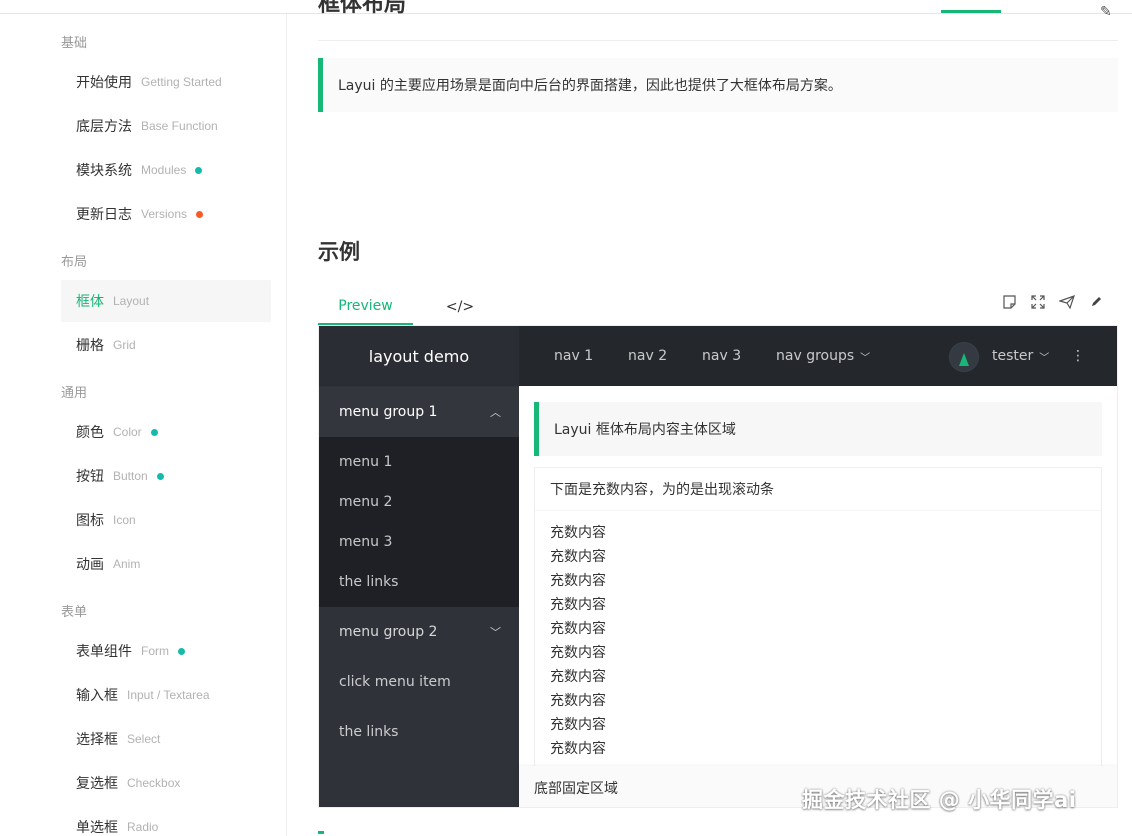  I want to click on menu-group-2-label: menu group 2, so click(388, 632).